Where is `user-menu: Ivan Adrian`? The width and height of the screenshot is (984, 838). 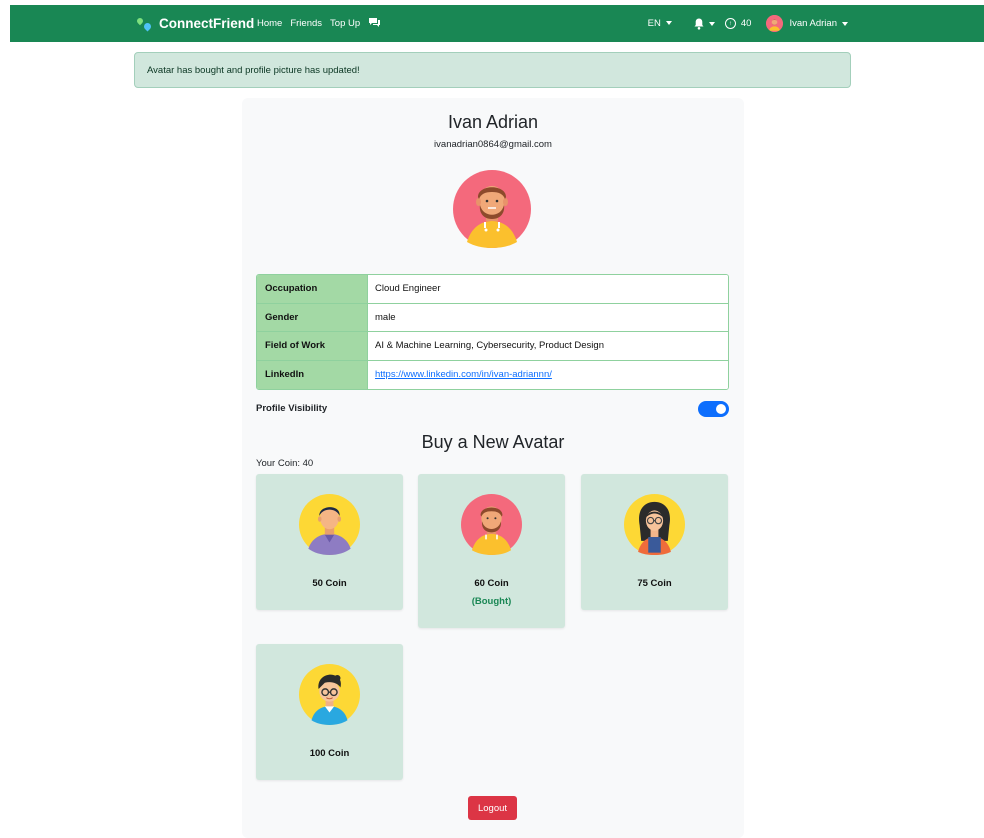 user-menu: Ivan Adrian is located at coordinates (807, 23).